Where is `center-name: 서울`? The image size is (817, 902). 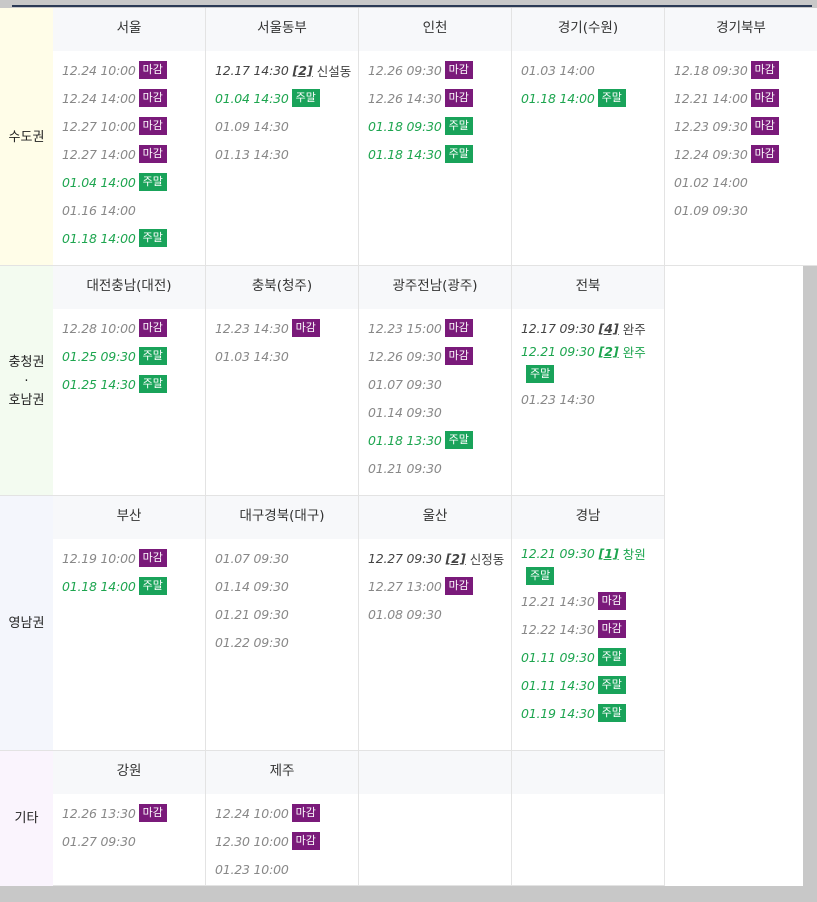
center-name: 서울 is located at coordinates (129, 29).